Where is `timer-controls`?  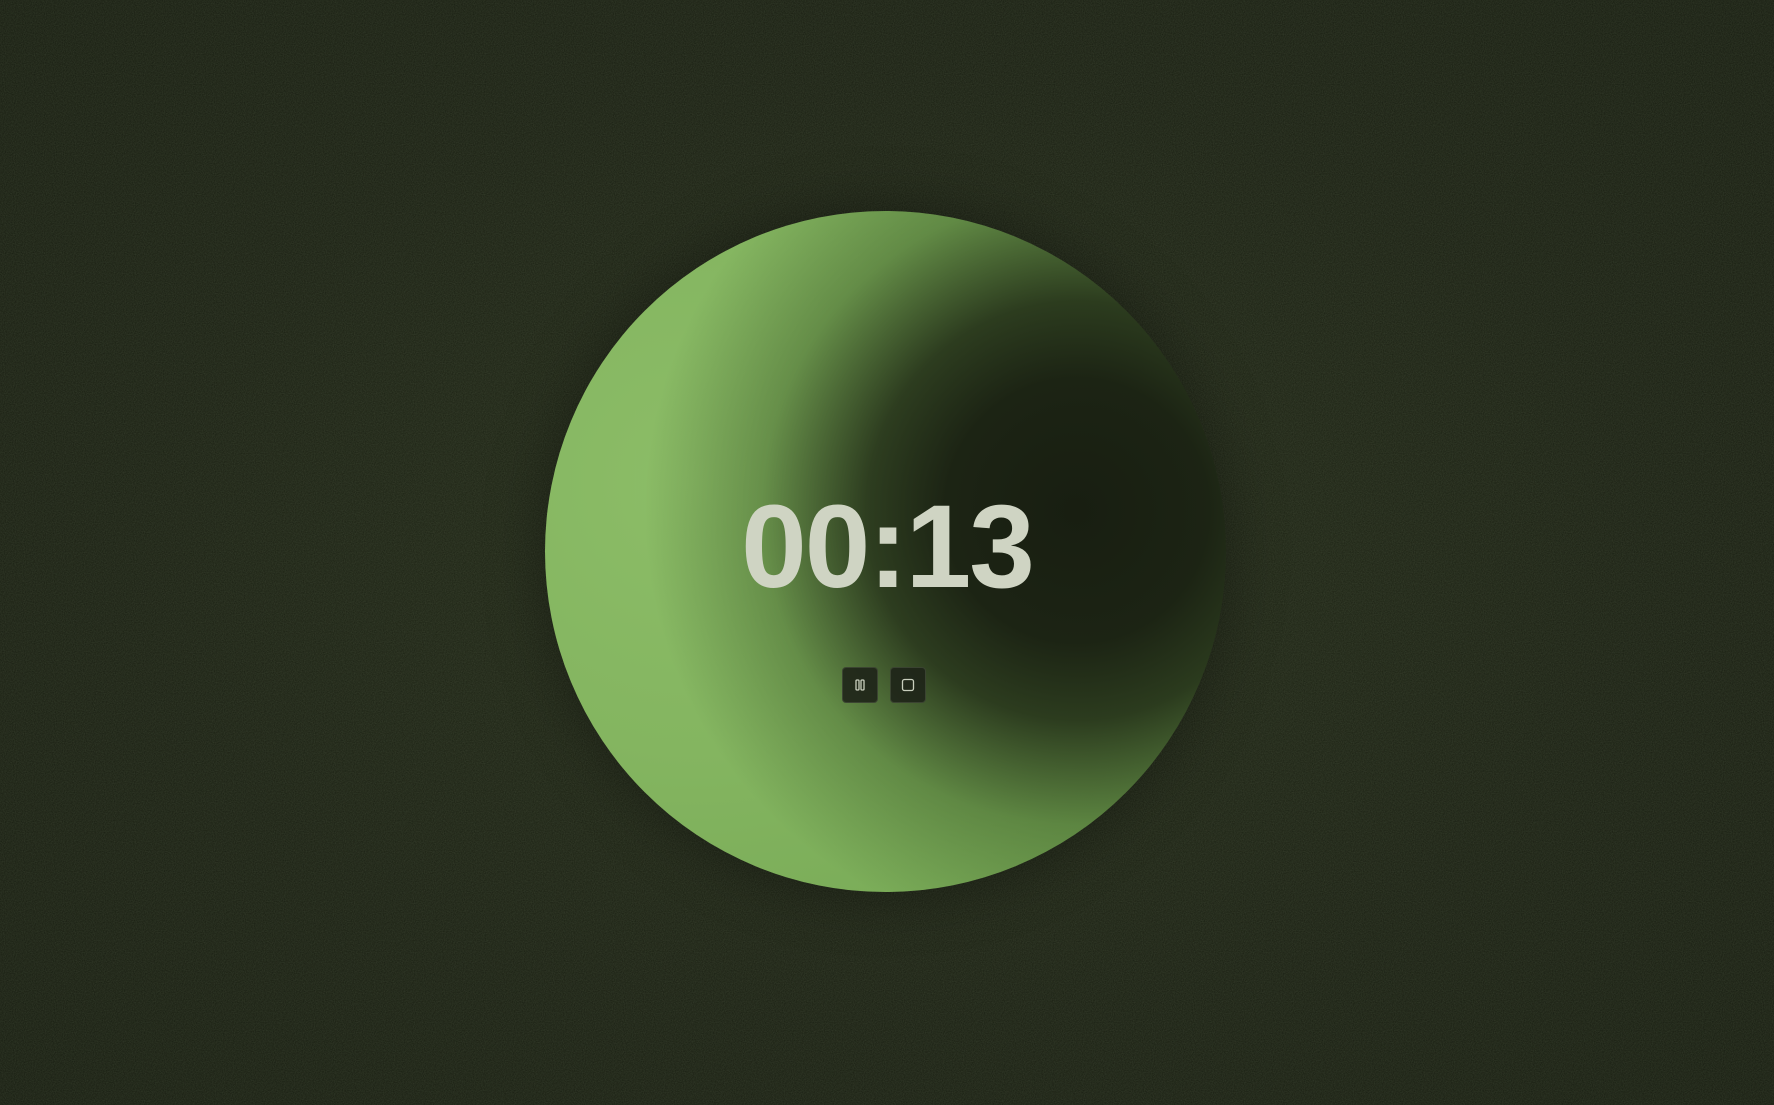
timer-controls is located at coordinates (884, 685).